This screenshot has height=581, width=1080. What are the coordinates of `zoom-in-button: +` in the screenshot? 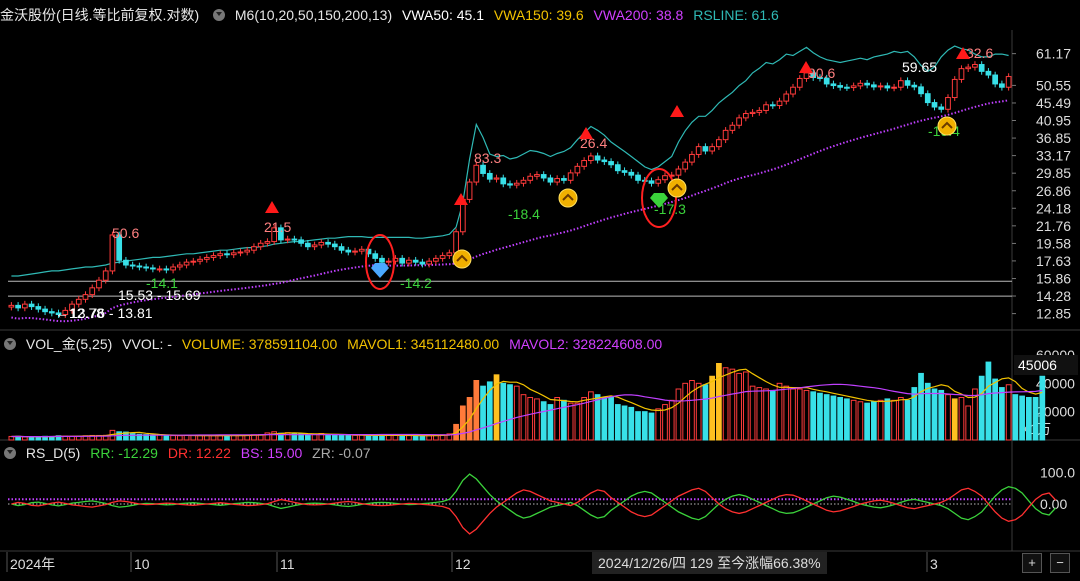 It's located at (1032, 563).